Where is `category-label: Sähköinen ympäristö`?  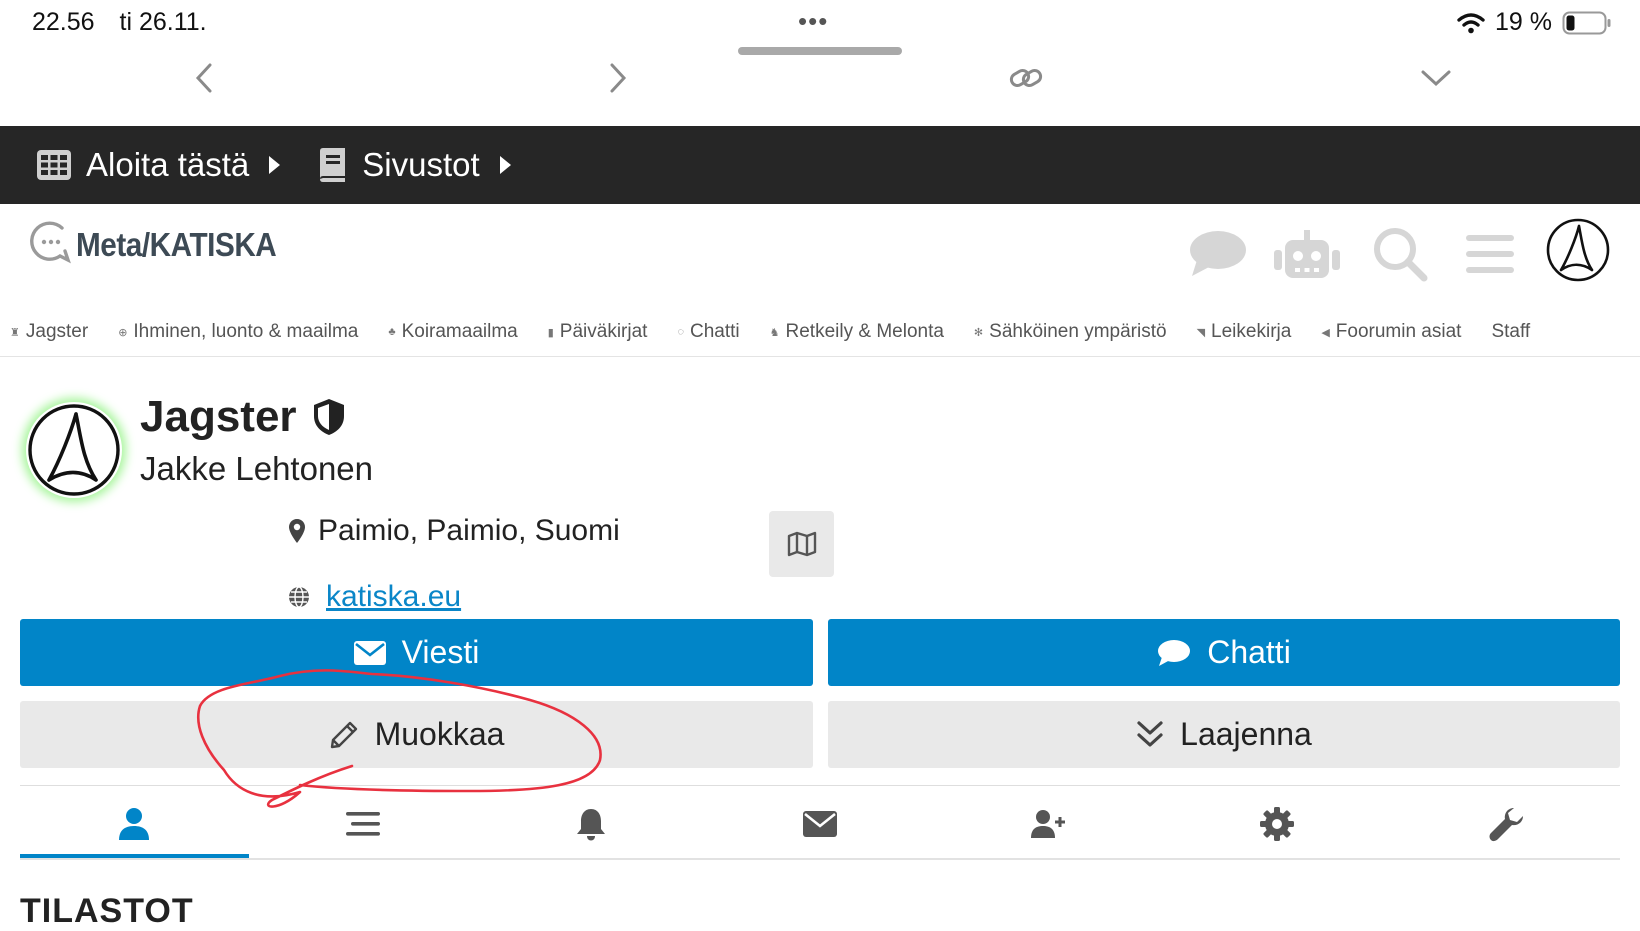 category-label: Sähköinen ympäristö is located at coordinates (1078, 331).